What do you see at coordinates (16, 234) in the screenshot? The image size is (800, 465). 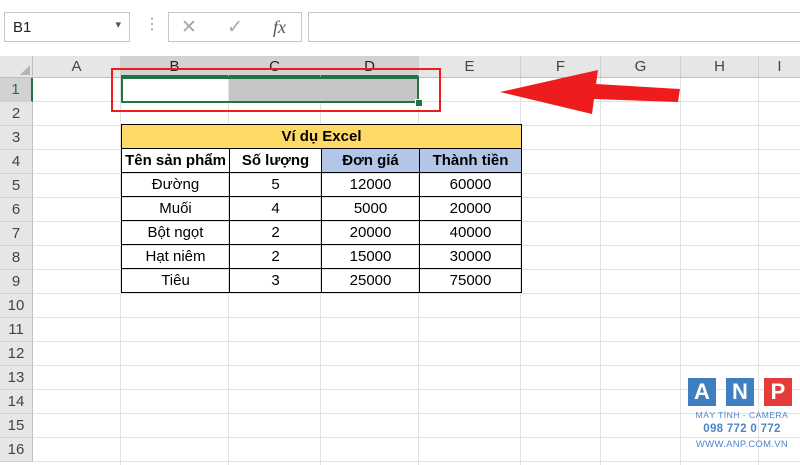 I see `row-header-7: 7` at bounding box center [16, 234].